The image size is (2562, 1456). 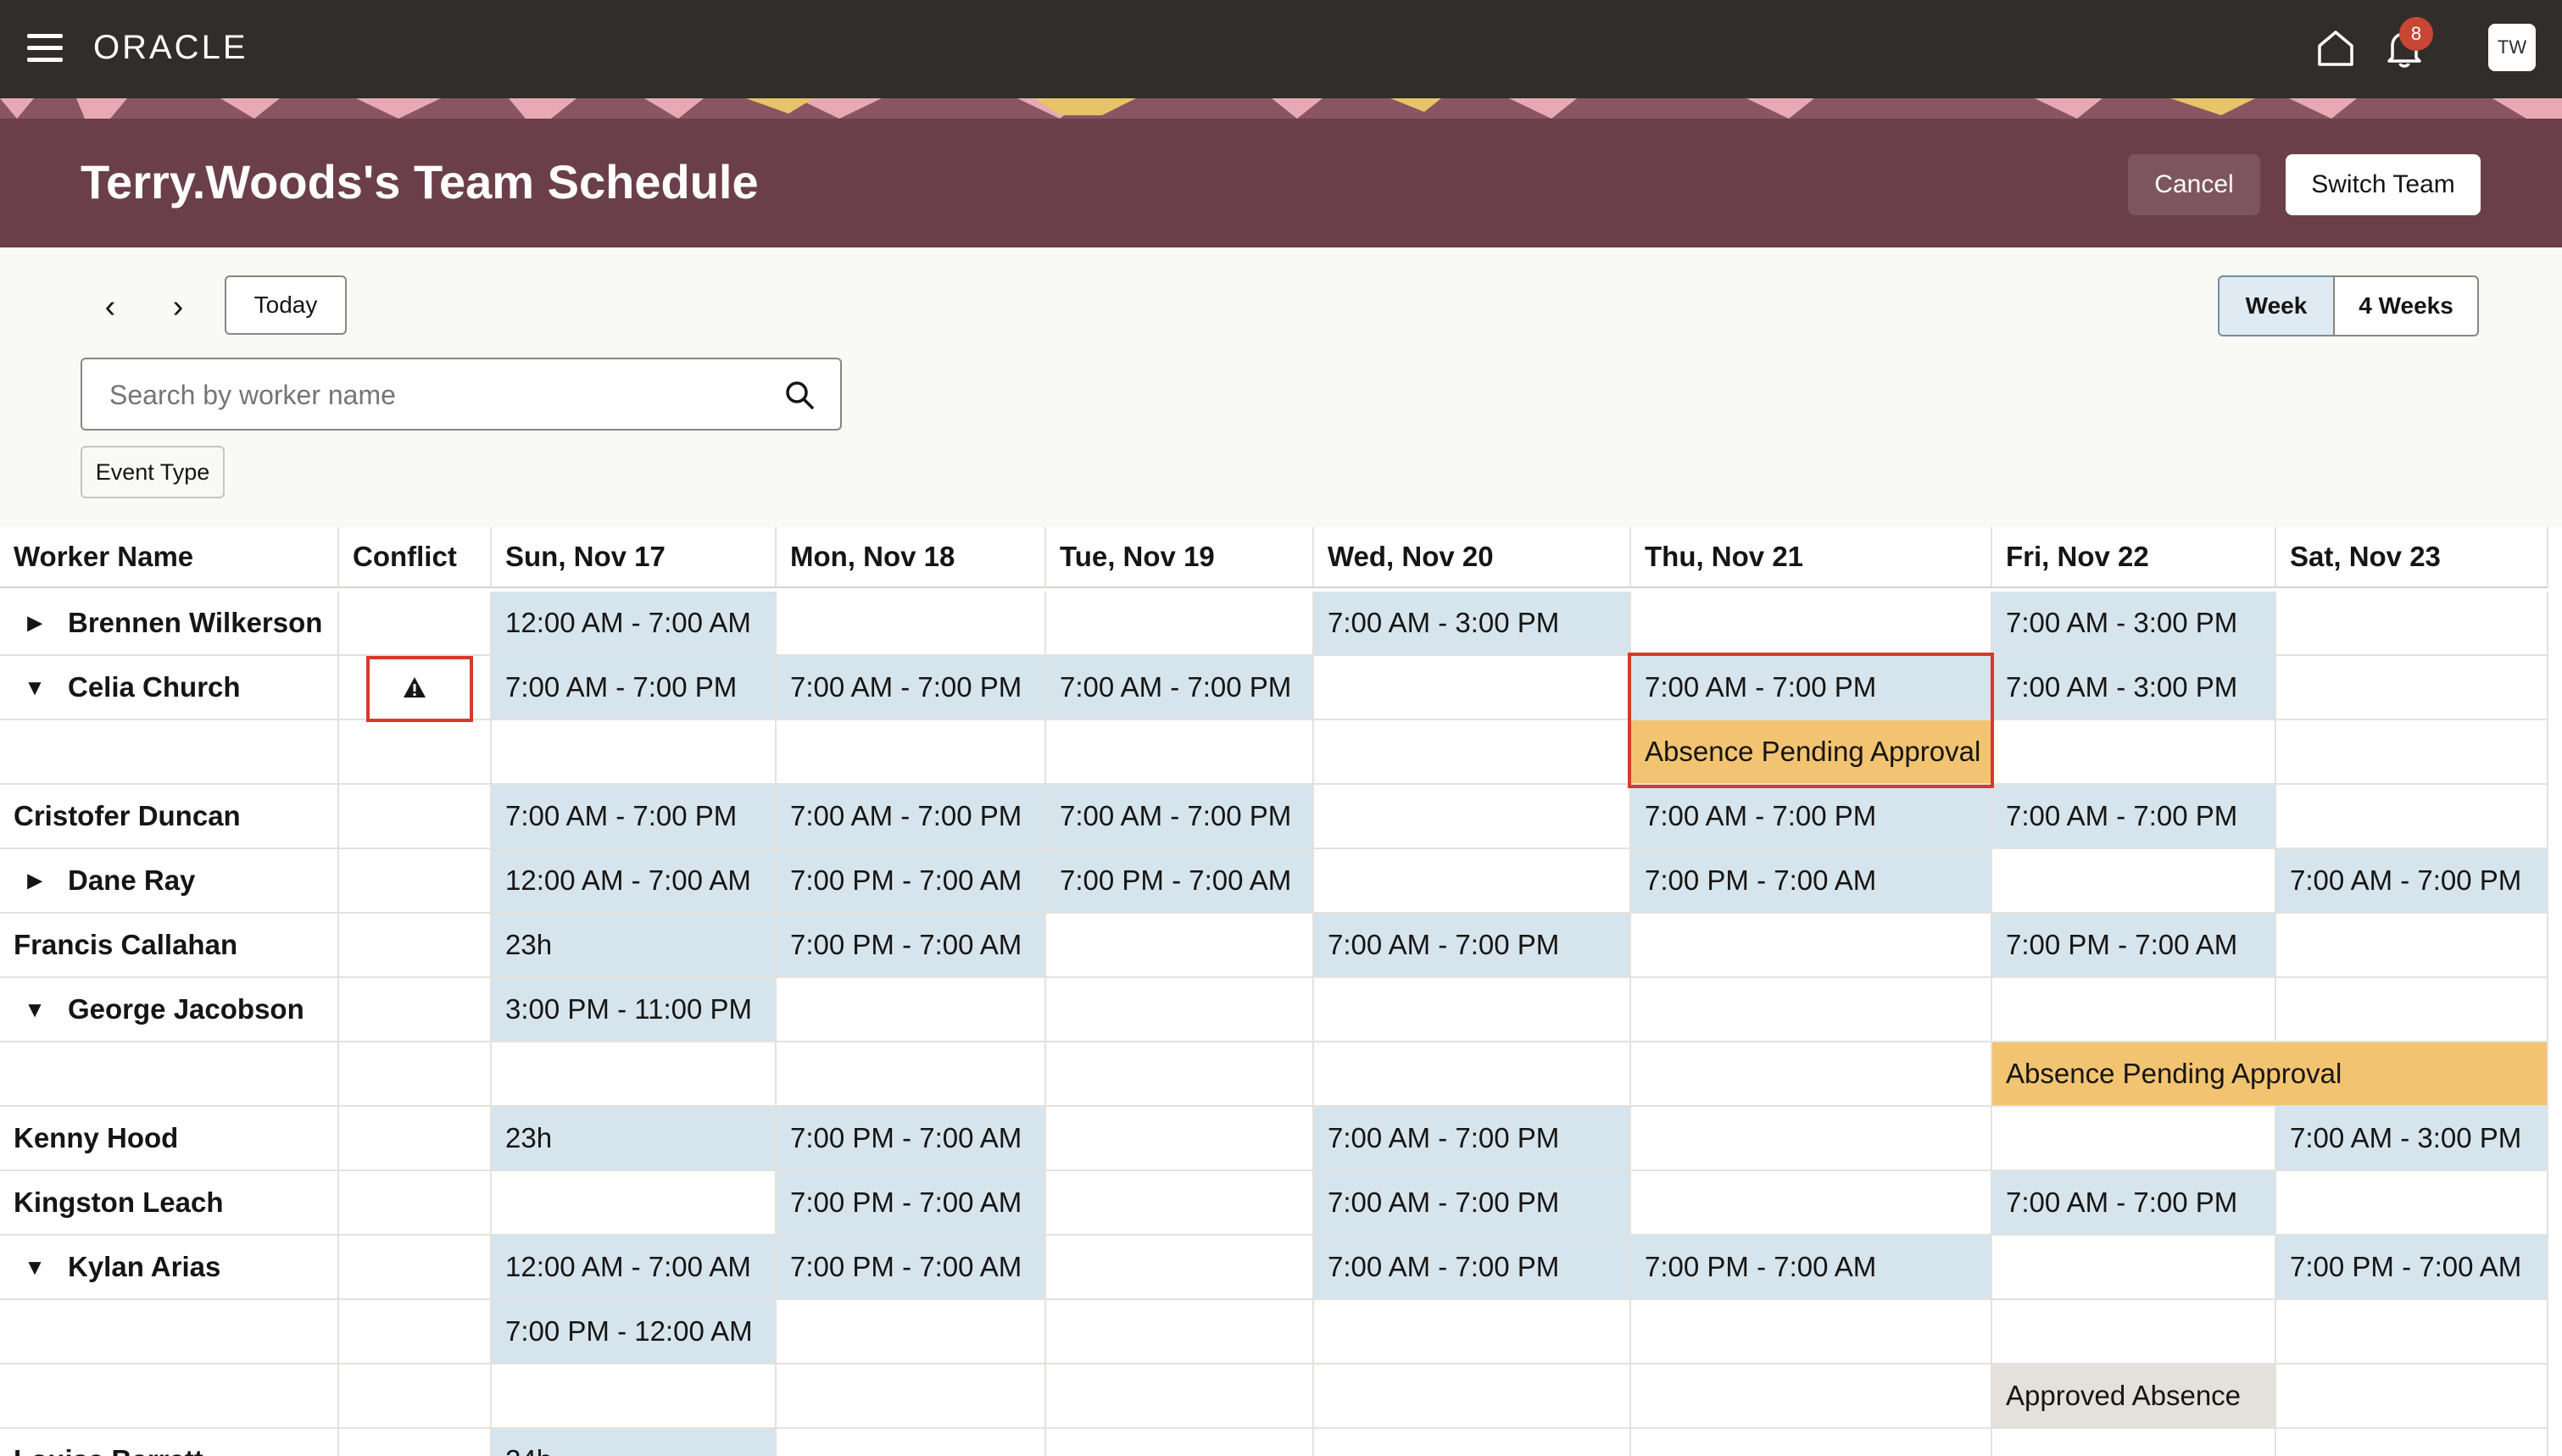 What do you see at coordinates (286, 305) in the screenshot?
I see `today-button: Today` at bounding box center [286, 305].